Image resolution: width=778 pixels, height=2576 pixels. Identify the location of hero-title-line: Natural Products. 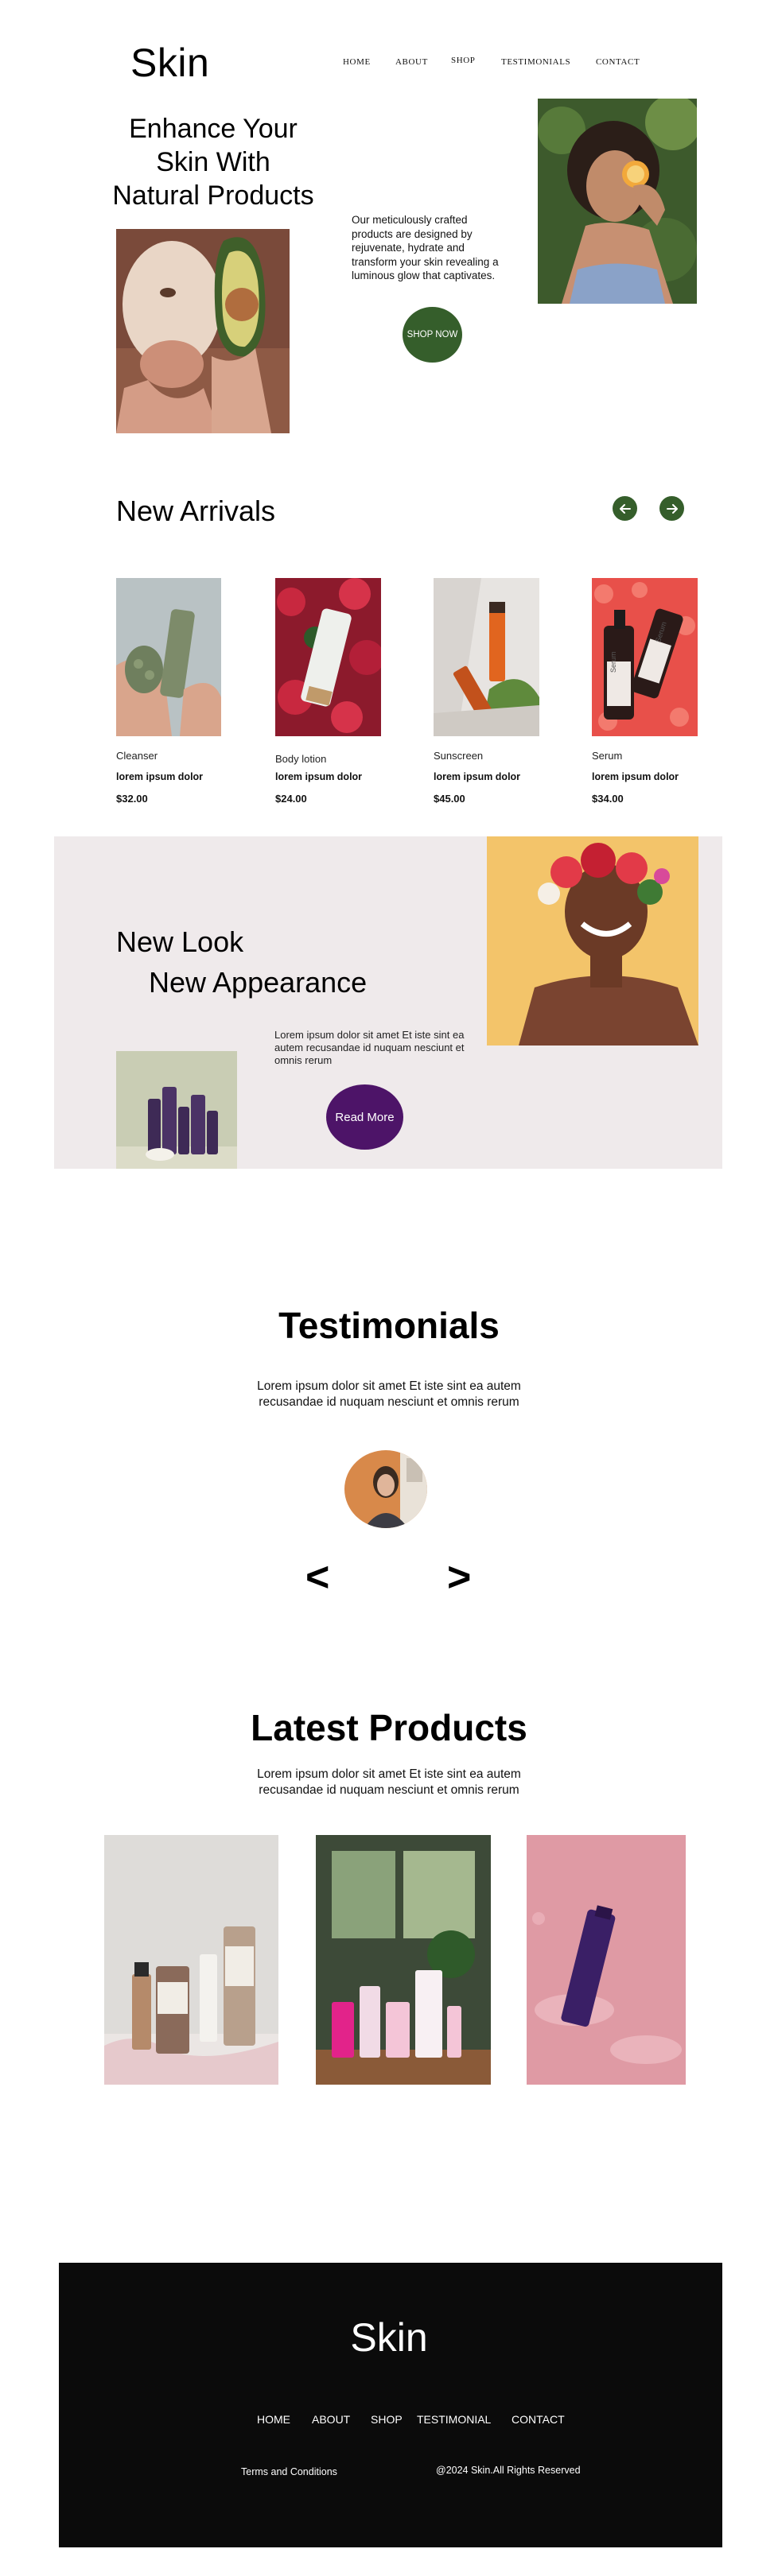
(213, 196).